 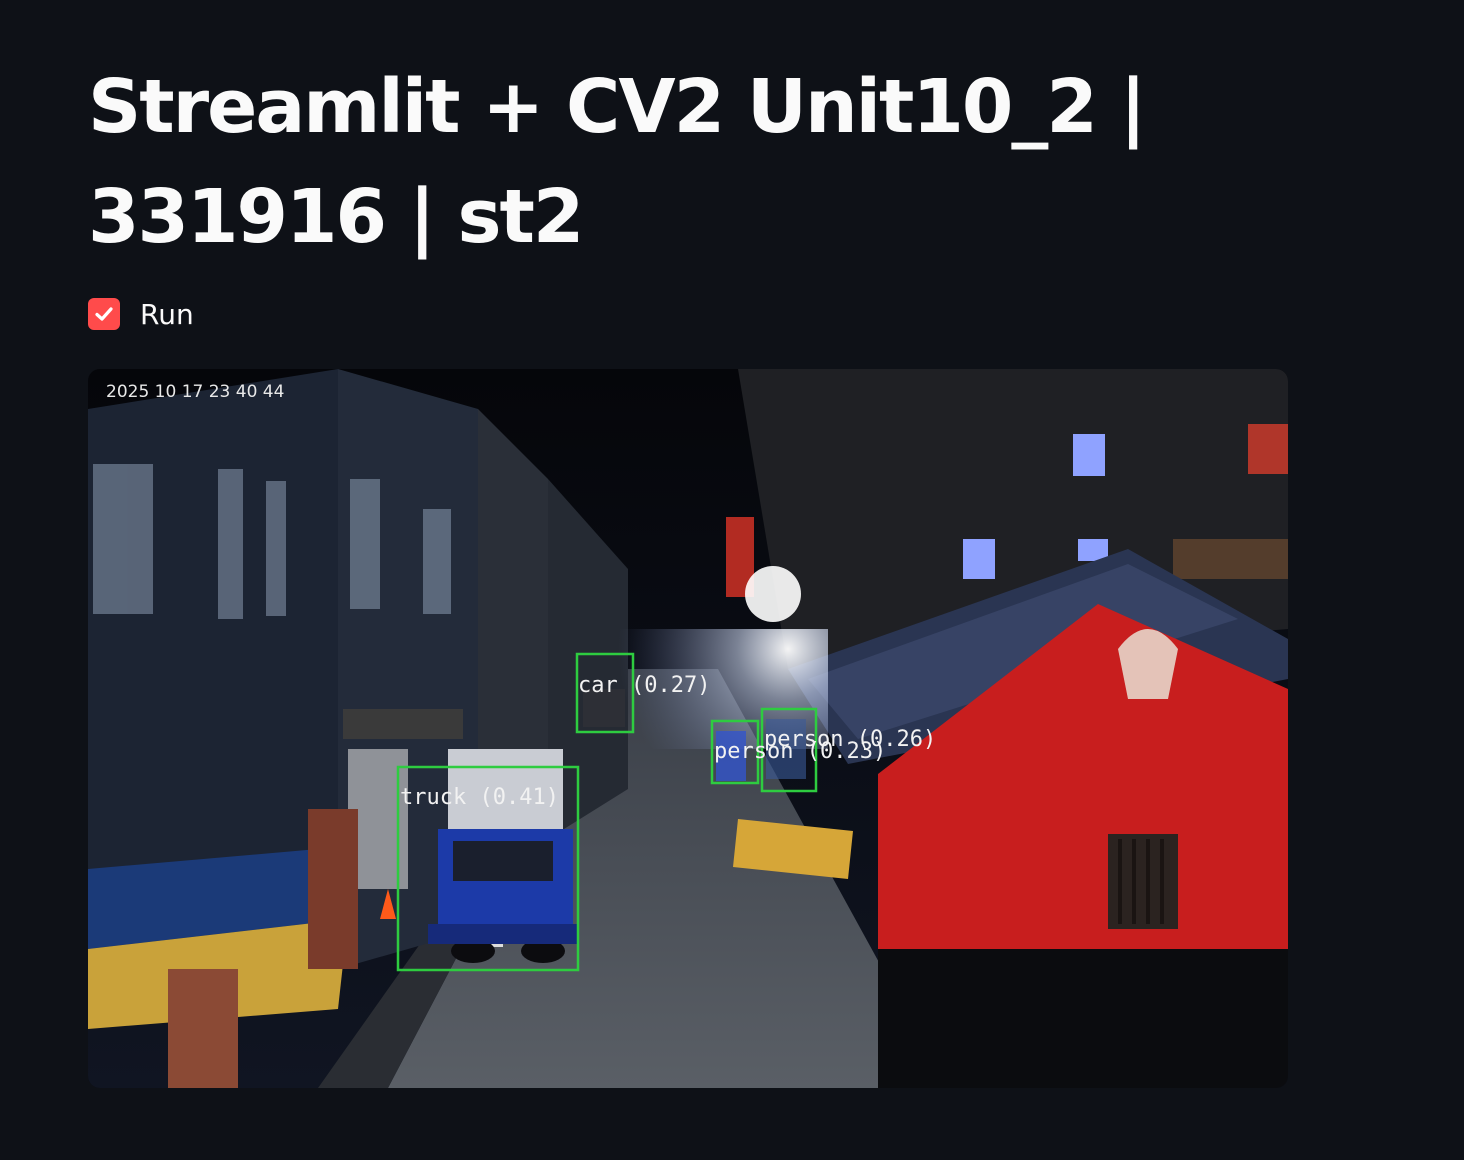 I want to click on detection-label-car: car (0.27), so click(x=644, y=685).